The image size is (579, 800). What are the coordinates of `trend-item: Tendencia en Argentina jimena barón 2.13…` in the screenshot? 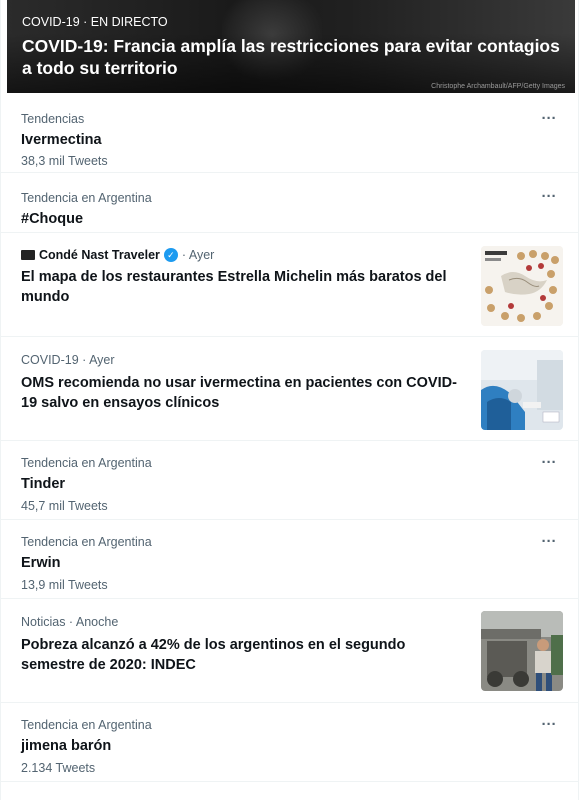 It's located at (289, 742).